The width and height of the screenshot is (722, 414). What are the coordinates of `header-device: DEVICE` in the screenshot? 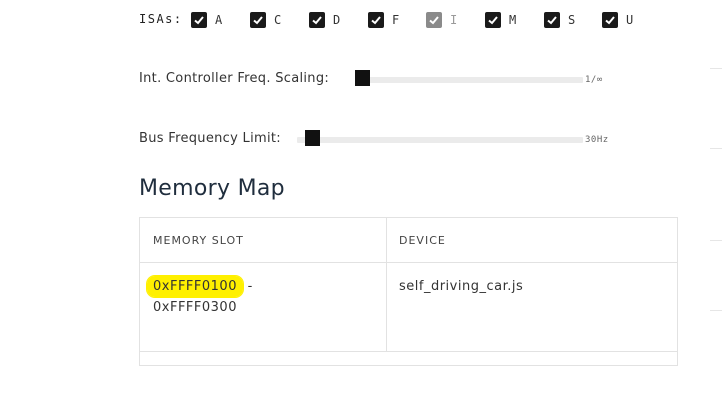 It's located at (422, 240).